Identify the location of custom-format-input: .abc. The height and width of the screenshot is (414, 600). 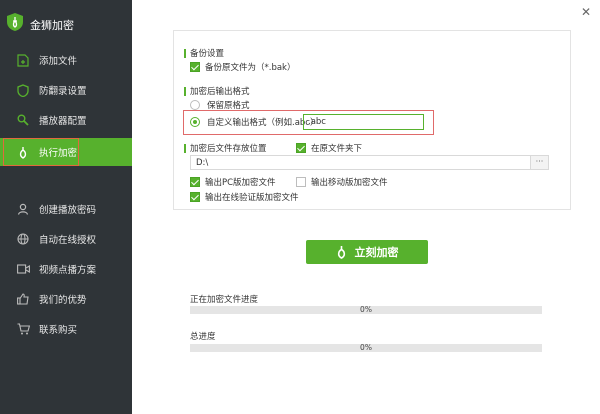
(363, 122).